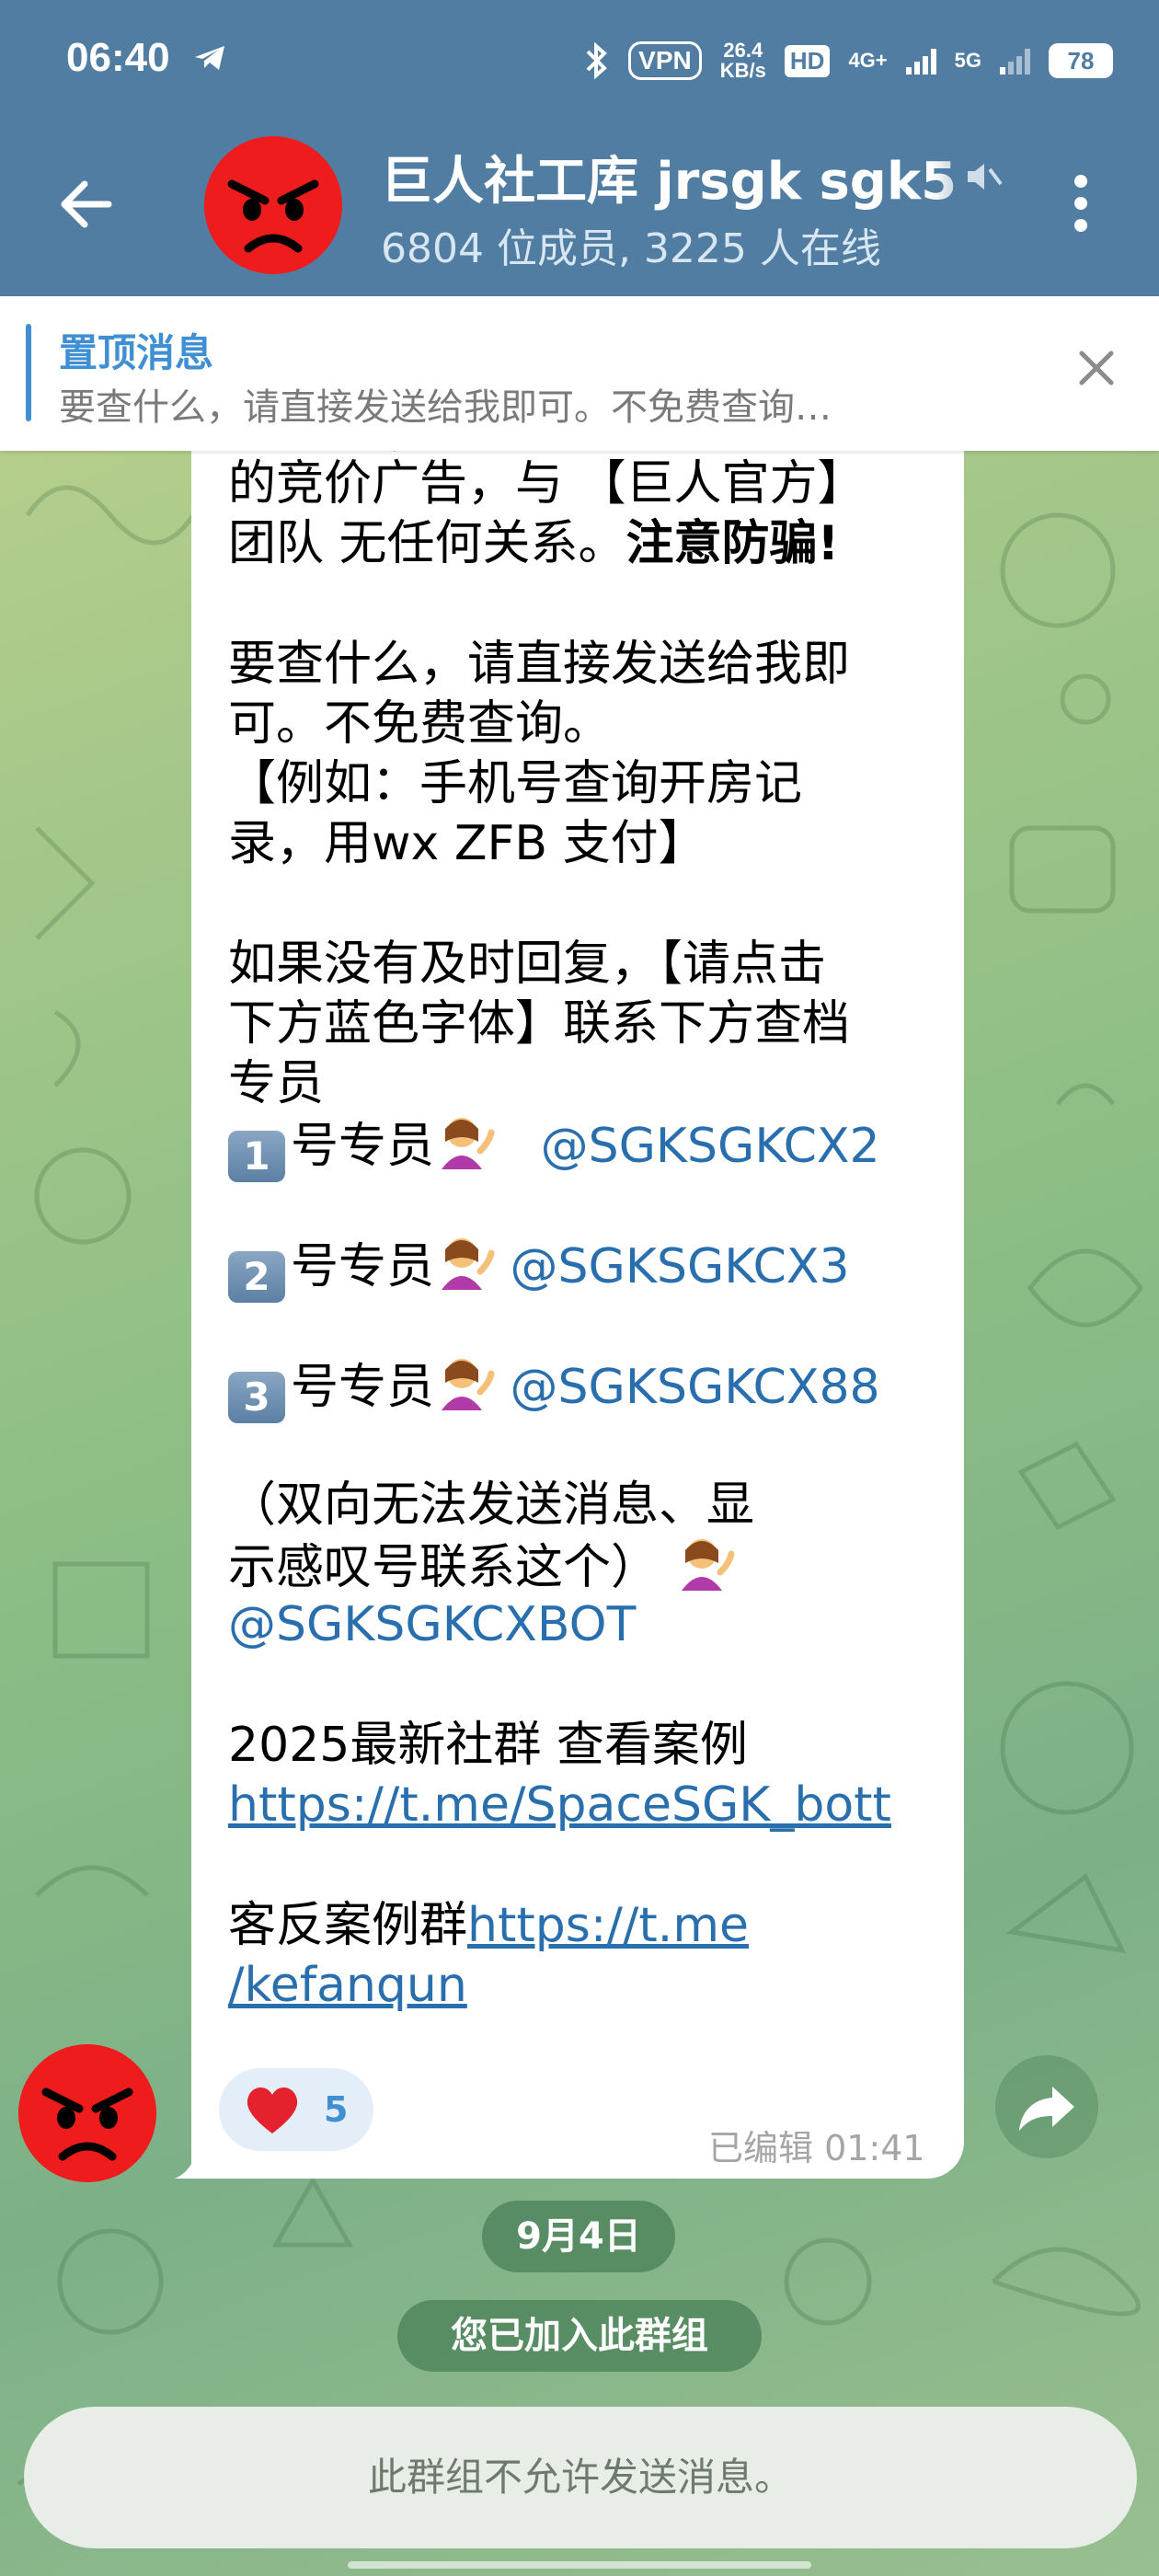 The height and width of the screenshot is (2576, 1159). Describe the element at coordinates (1081, 60) in the screenshot. I see `battery-indicator: 78` at that location.